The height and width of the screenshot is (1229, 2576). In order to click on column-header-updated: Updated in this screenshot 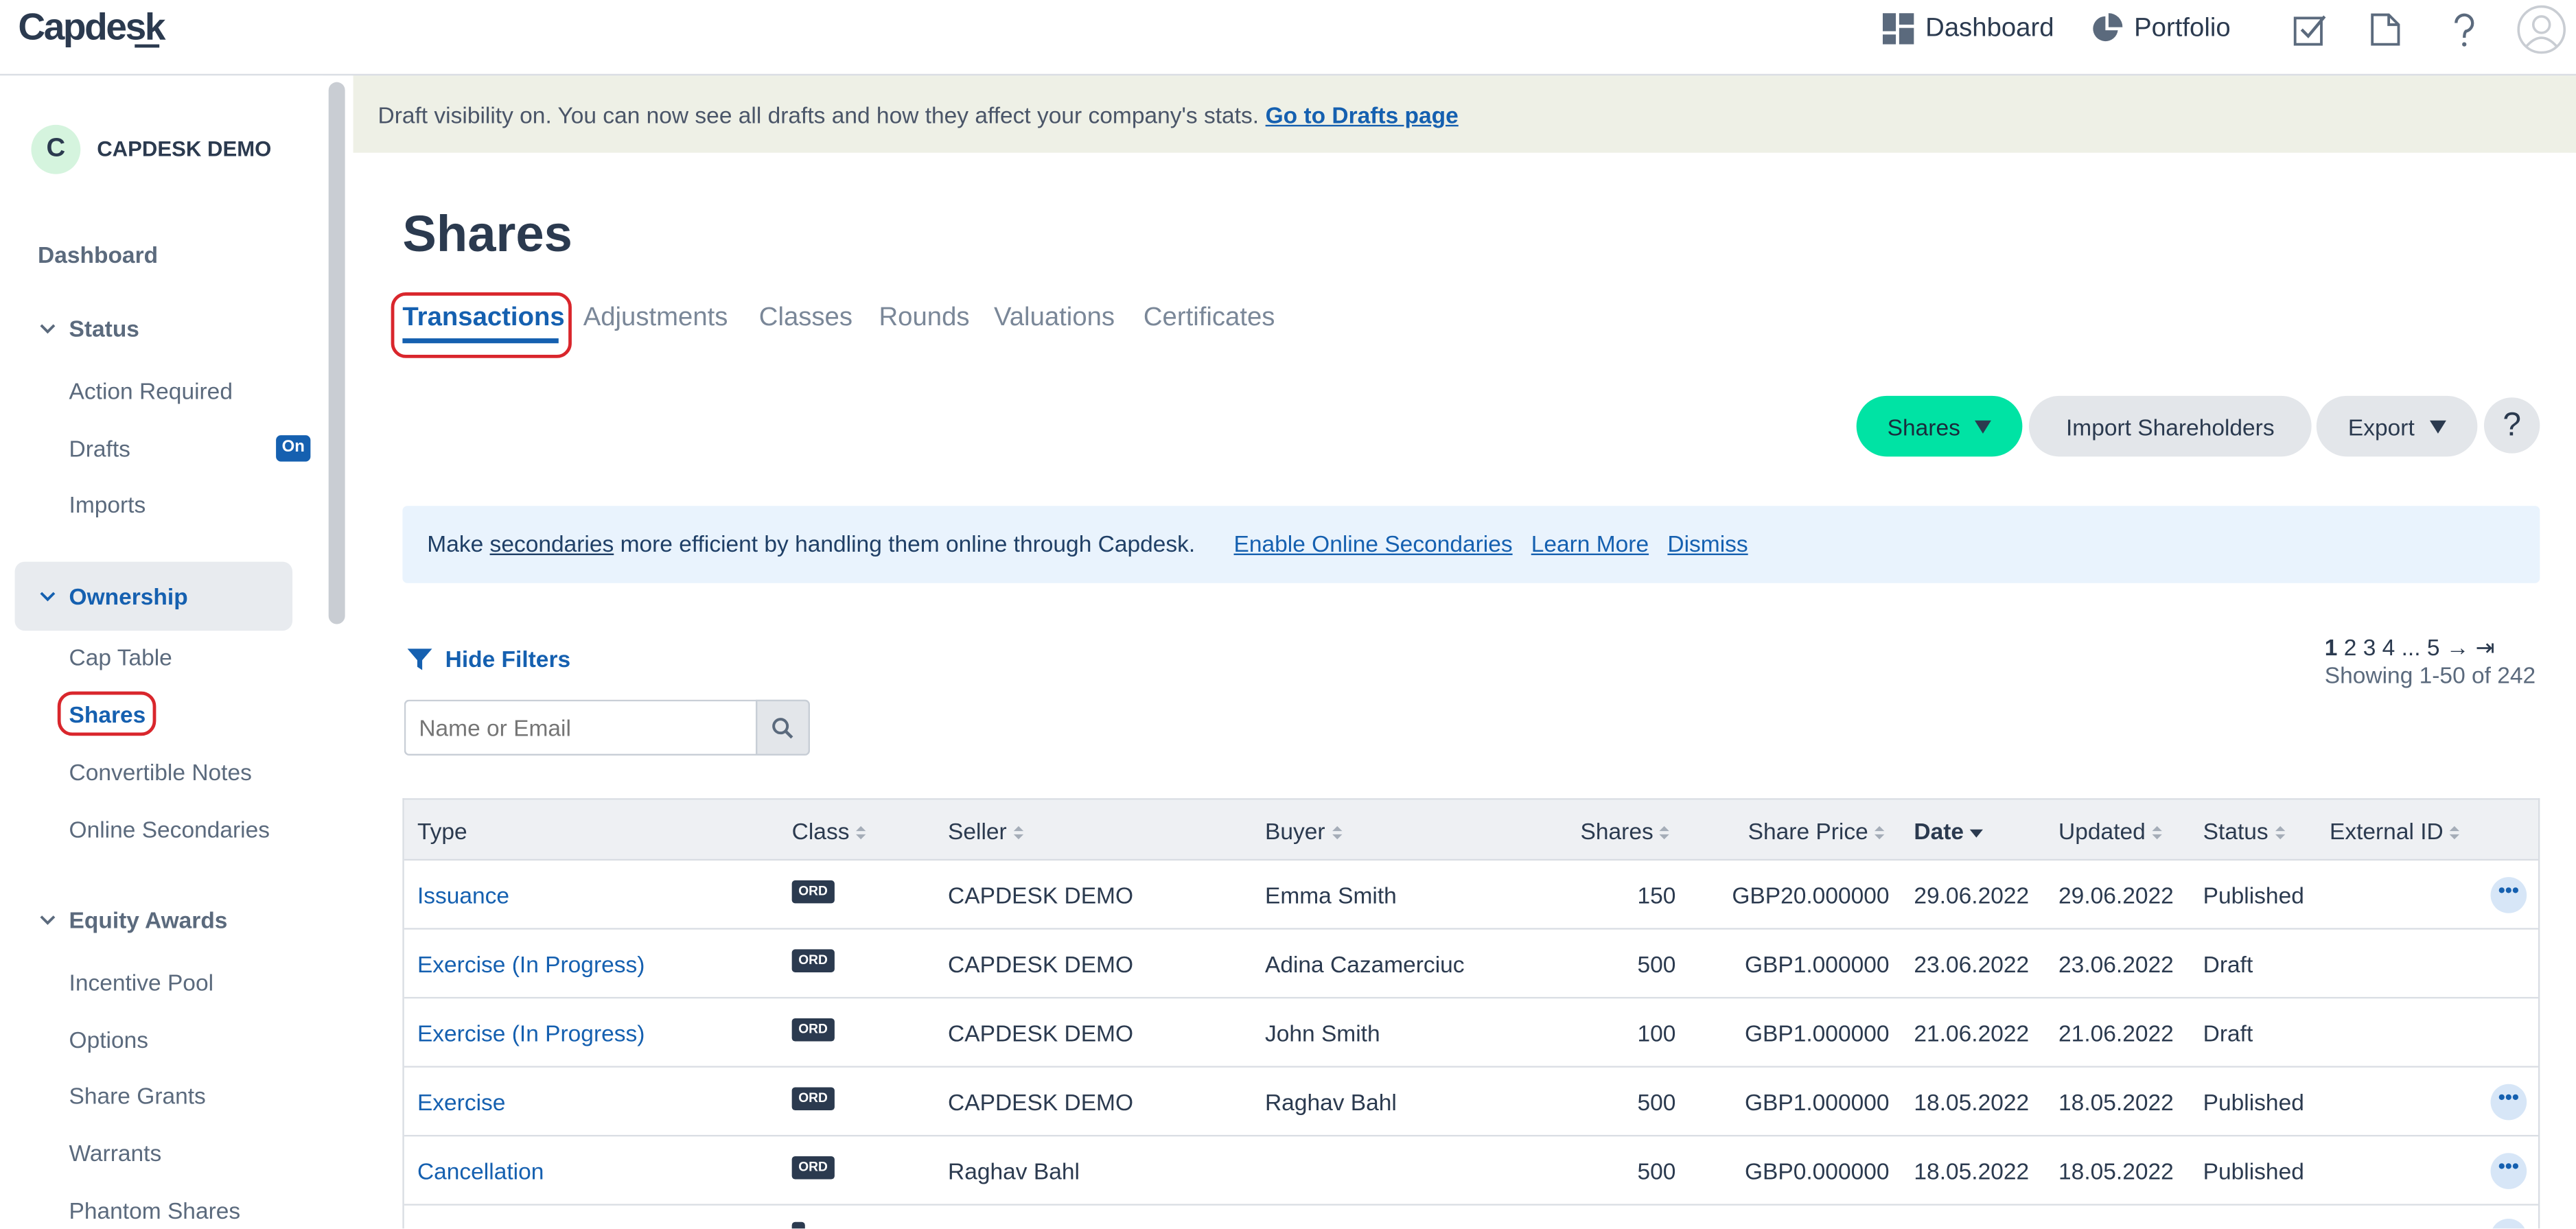, I will do `click(2110, 831)`.